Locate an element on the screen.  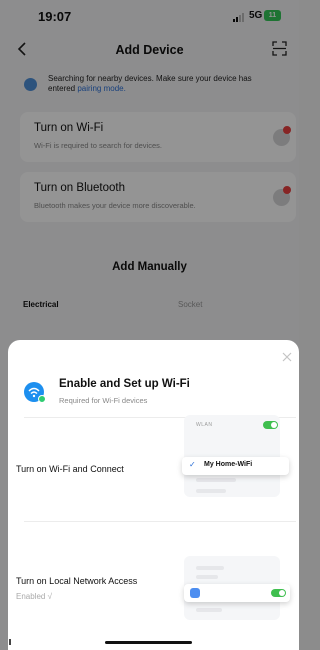
wifi-network-name: My Home-WiFi is located at coordinates (228, 464).